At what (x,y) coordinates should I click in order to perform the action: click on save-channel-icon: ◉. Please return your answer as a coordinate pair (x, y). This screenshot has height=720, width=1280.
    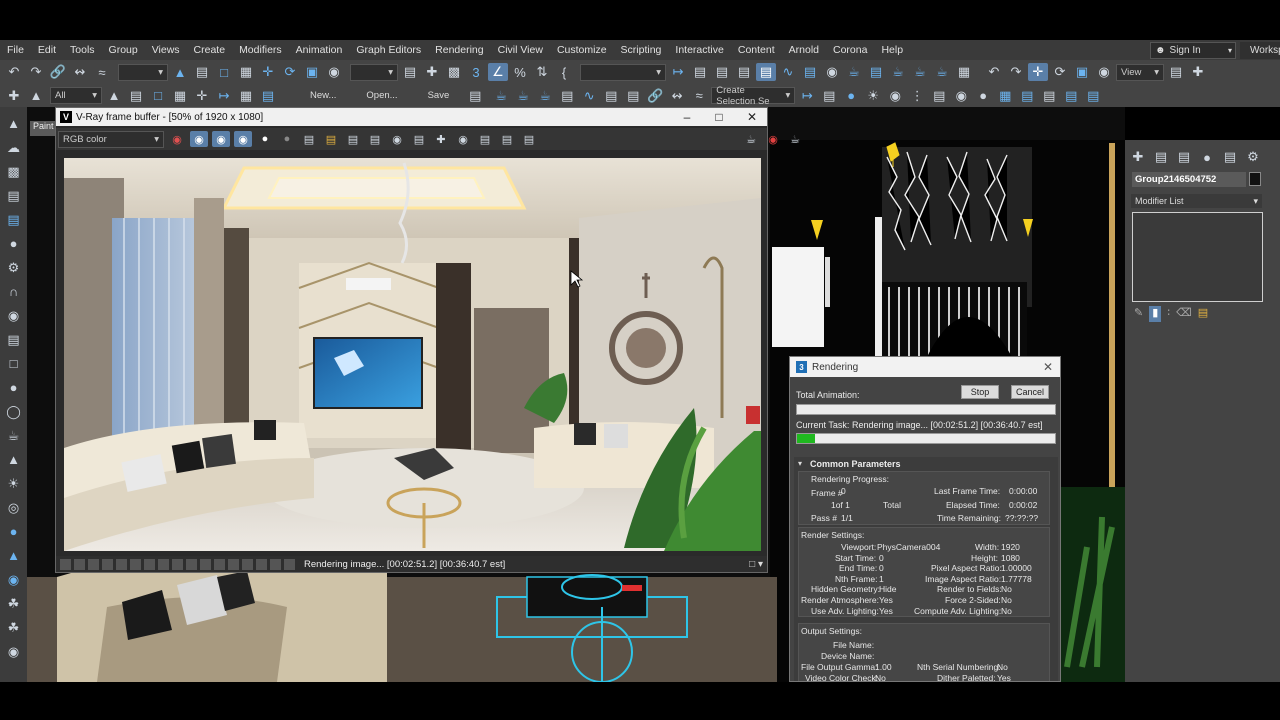
    Looking at the image, I should click on (177, 139).